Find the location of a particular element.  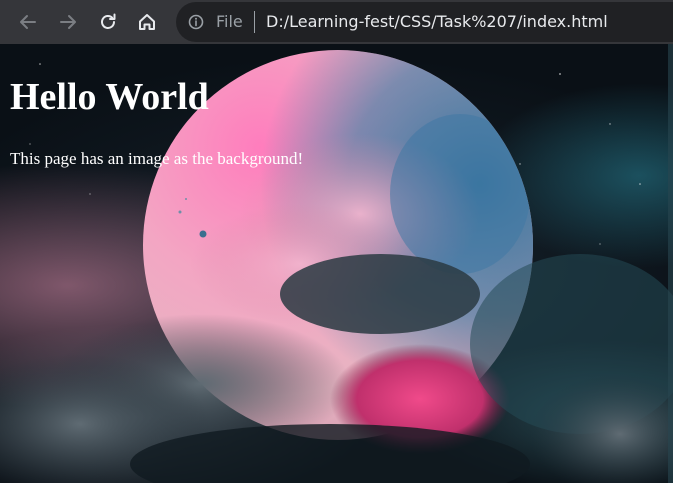

reload-button is located at coordinates (108, 22).